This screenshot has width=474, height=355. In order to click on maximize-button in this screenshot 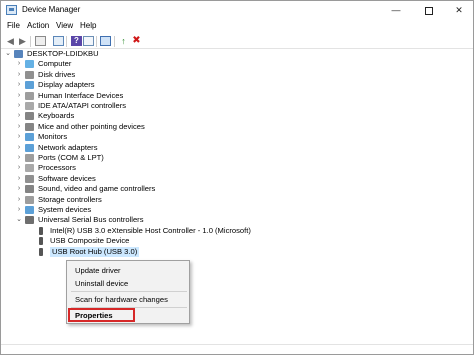, I will do `click(429, 10)`.